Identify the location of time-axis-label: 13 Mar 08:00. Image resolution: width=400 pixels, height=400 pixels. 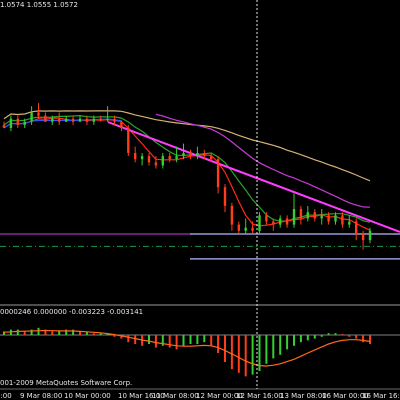
(303, 396).